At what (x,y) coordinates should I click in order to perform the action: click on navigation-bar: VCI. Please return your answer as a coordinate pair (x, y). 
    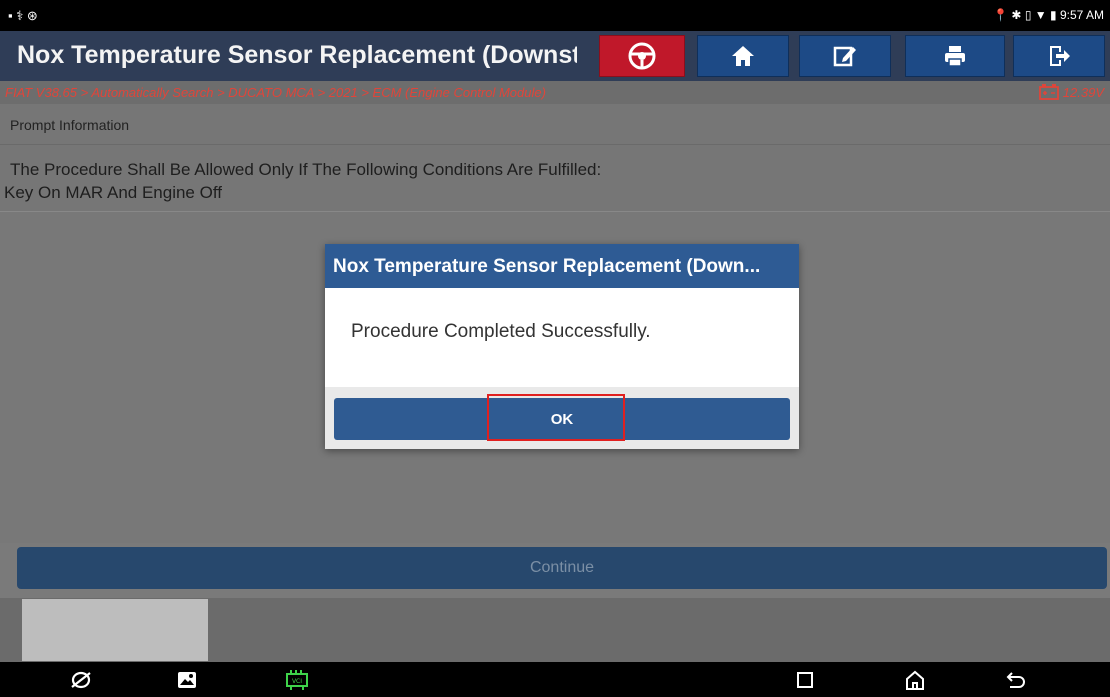
    Looking at the image, I should click on (555, 679).